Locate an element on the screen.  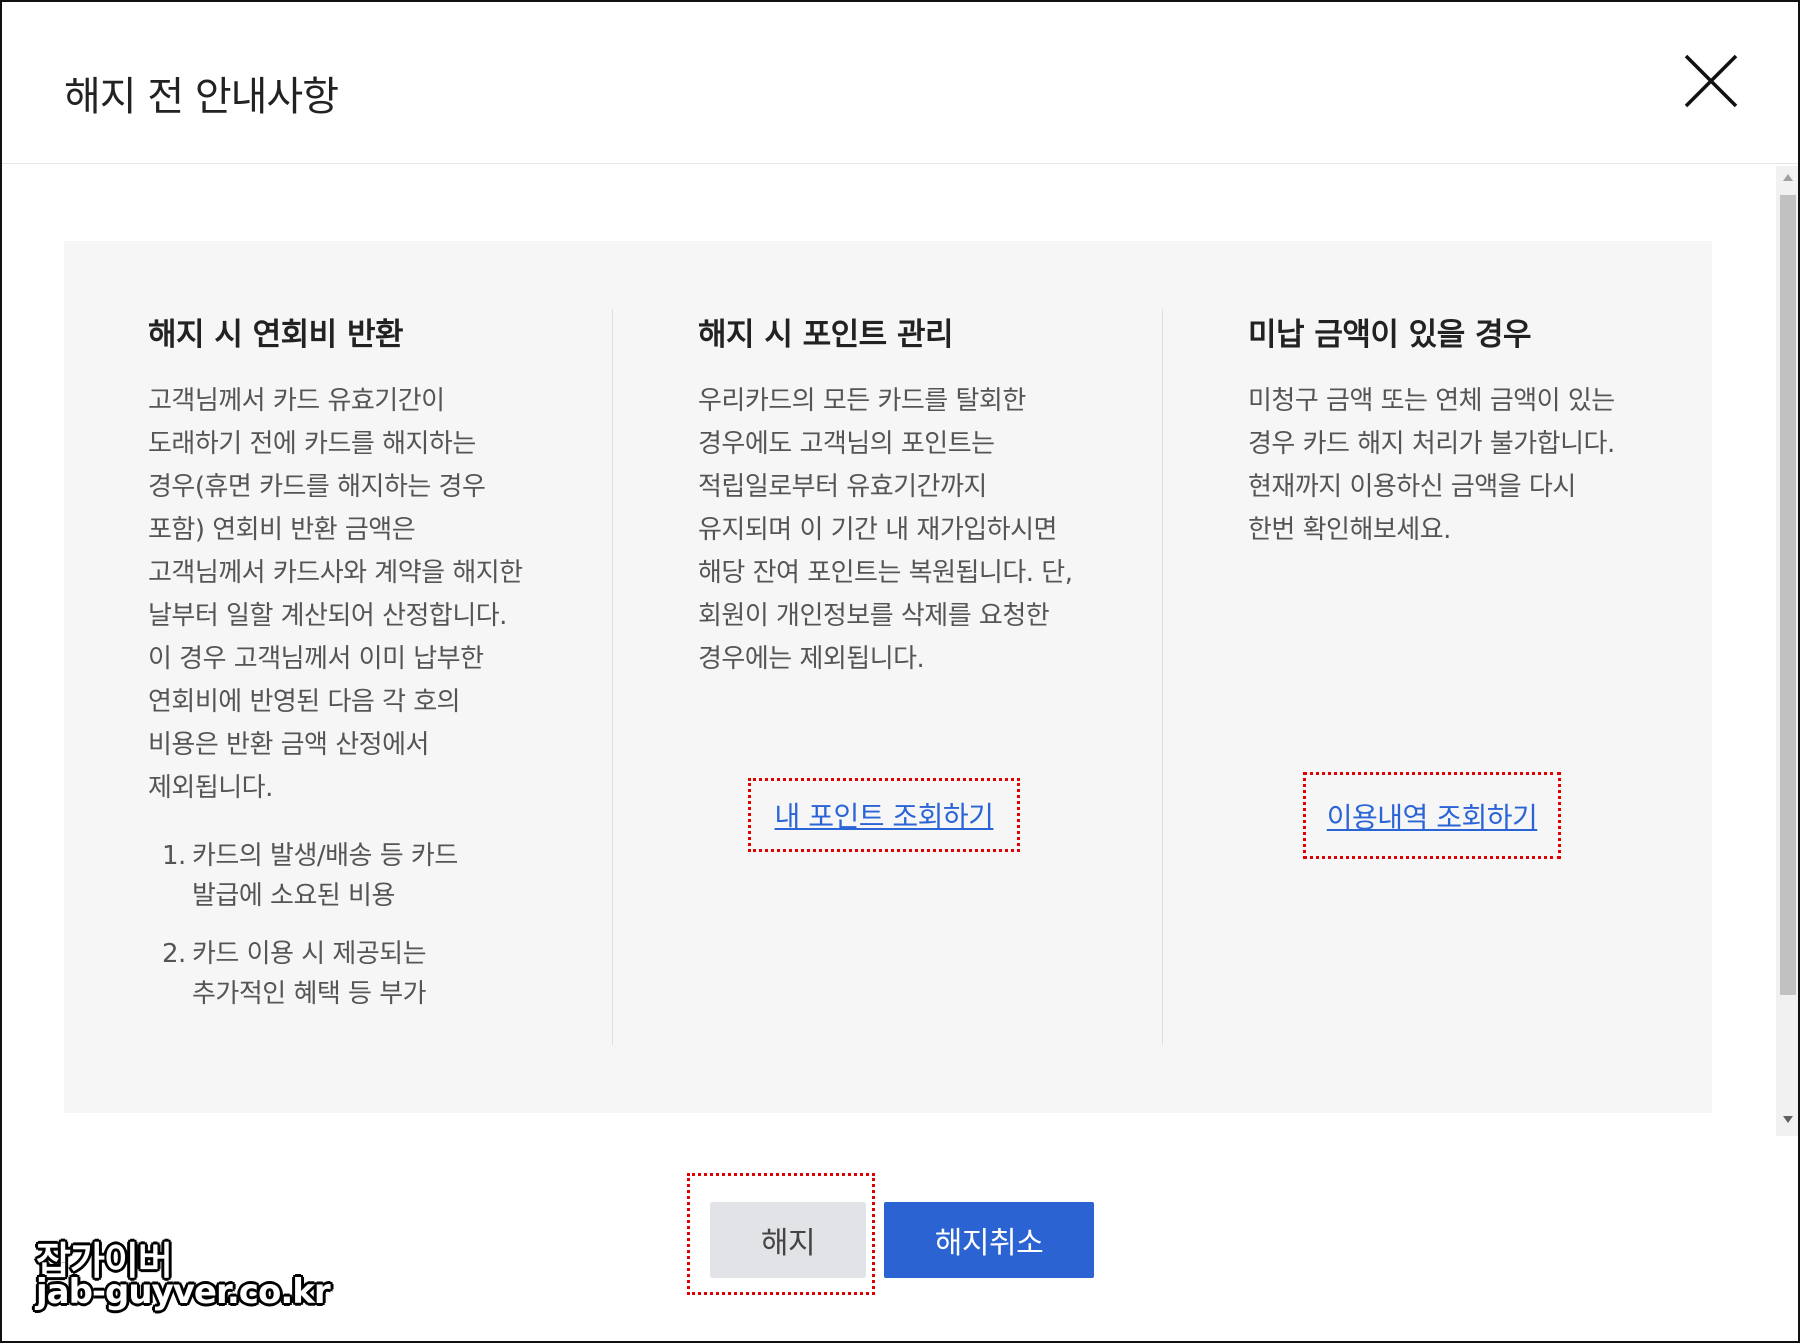
list-item: 2. 카드 이용 시 제공되는 추가적인 혜택 등 부가 is located at coordinates (365, 974).